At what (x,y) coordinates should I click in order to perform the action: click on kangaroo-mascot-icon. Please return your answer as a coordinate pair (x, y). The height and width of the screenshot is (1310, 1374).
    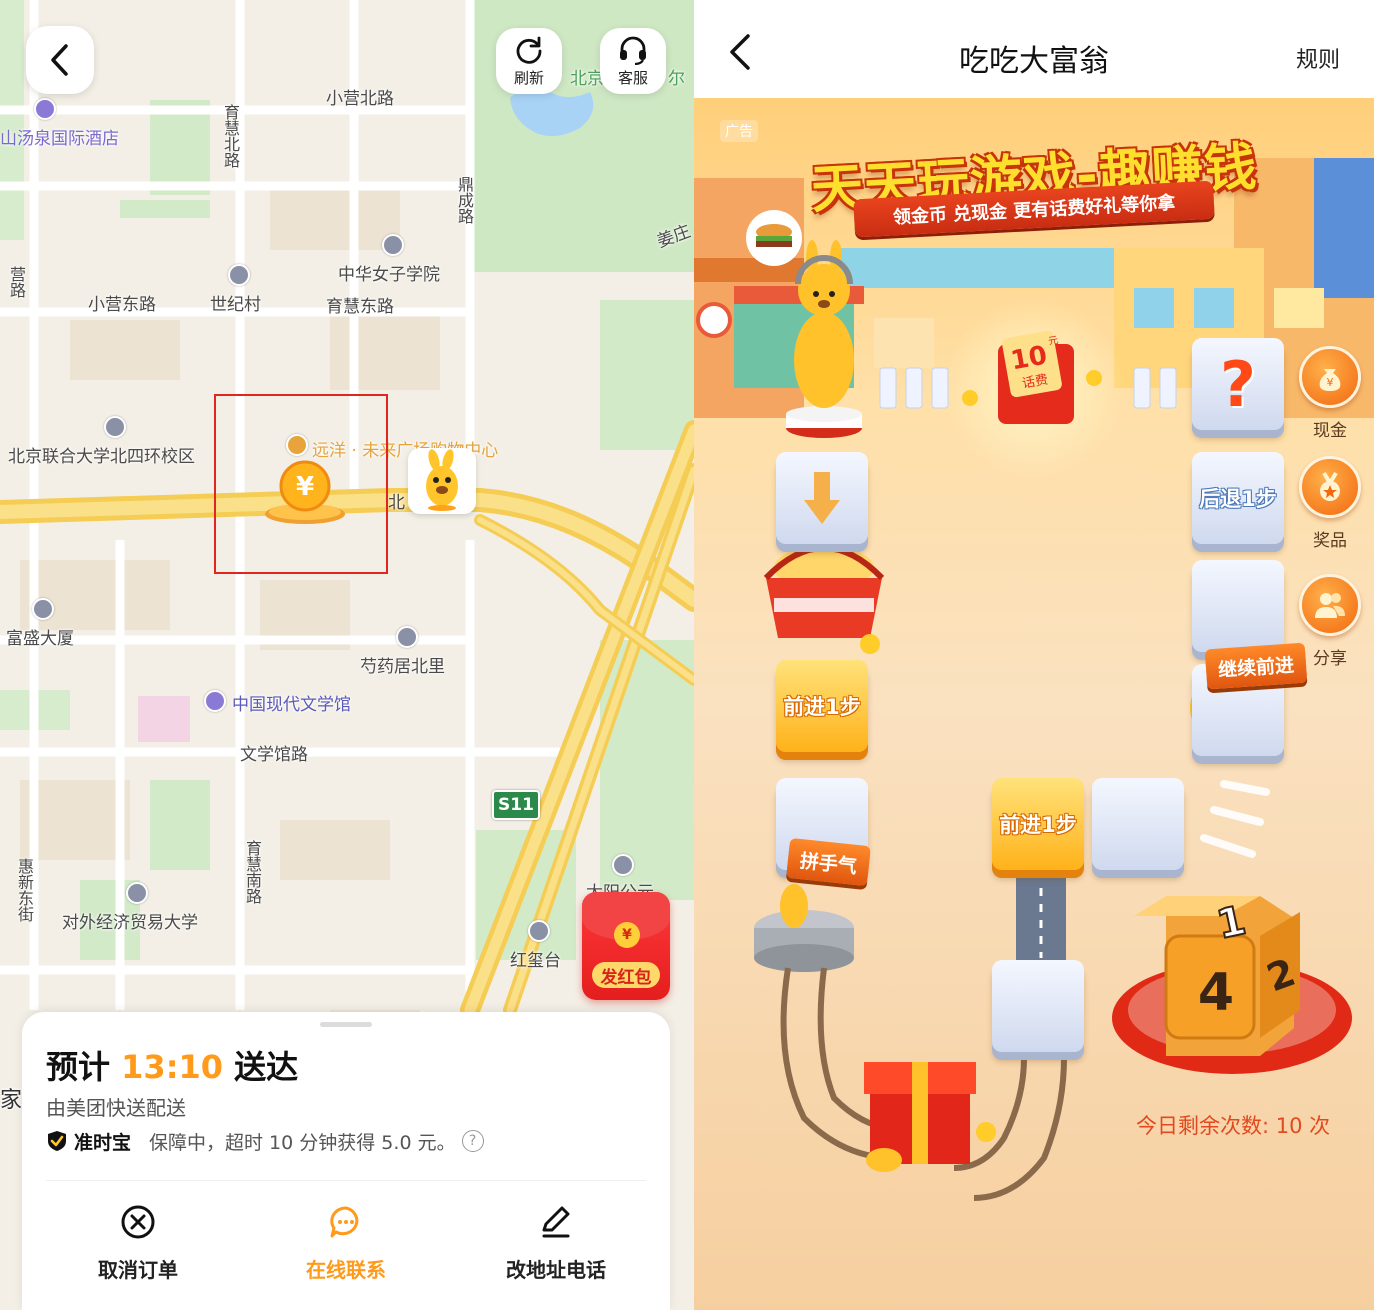
    Looking at the image, I should click on (442, 480).